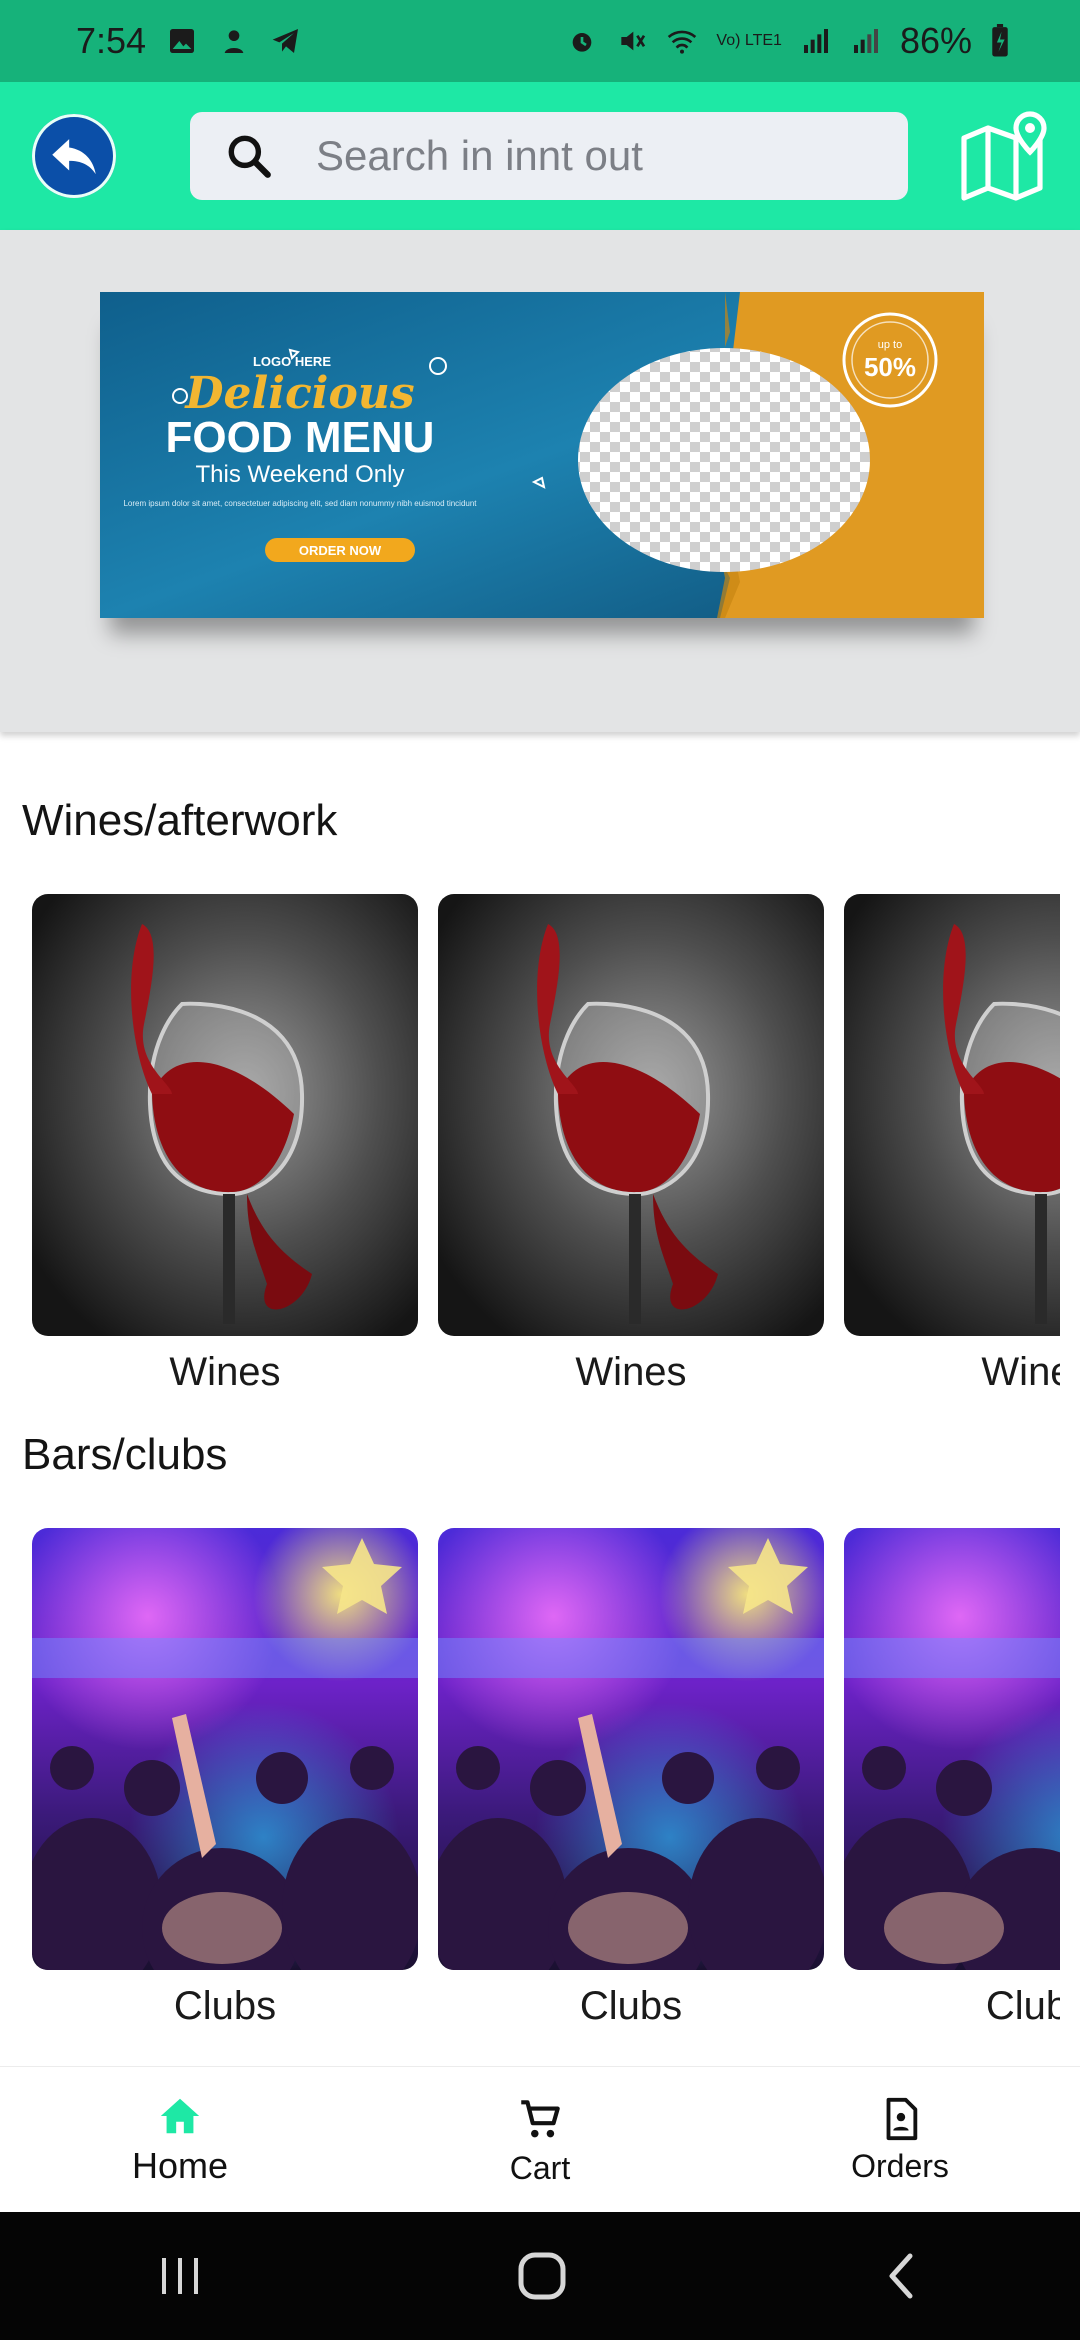  Describe the element at coordinates (890, 345) in the screenshot. I see `badge-top-text: up to` at that location.